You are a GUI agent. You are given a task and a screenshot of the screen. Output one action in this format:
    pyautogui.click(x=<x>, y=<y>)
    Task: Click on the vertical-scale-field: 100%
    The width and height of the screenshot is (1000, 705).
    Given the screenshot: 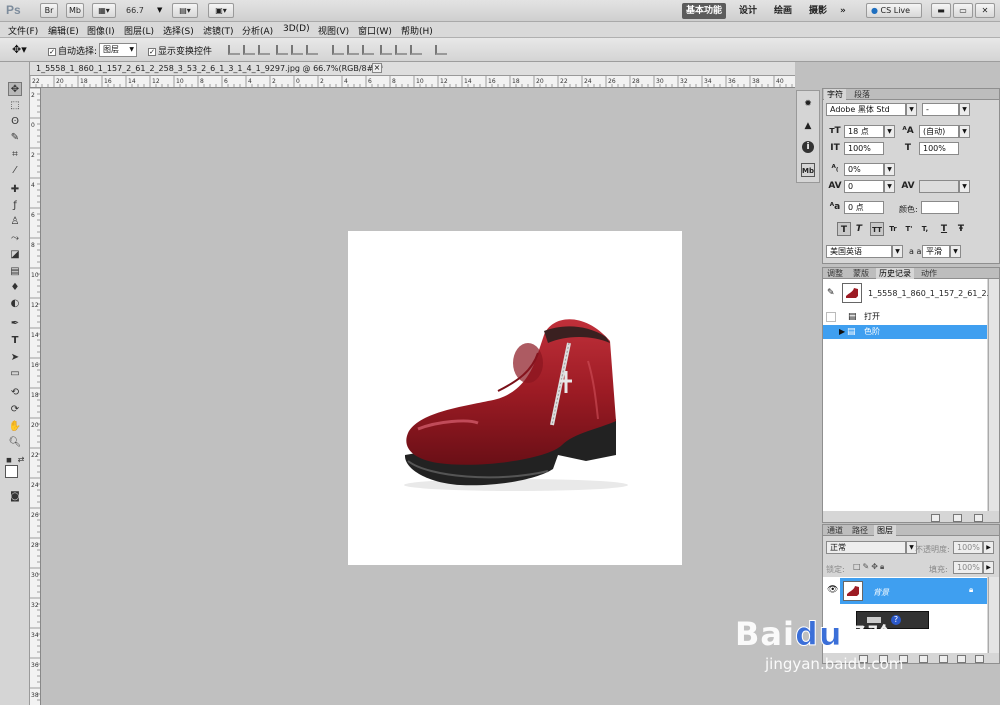 What is the action you would take?
    pyautogui.click(x=864, y=148)
    